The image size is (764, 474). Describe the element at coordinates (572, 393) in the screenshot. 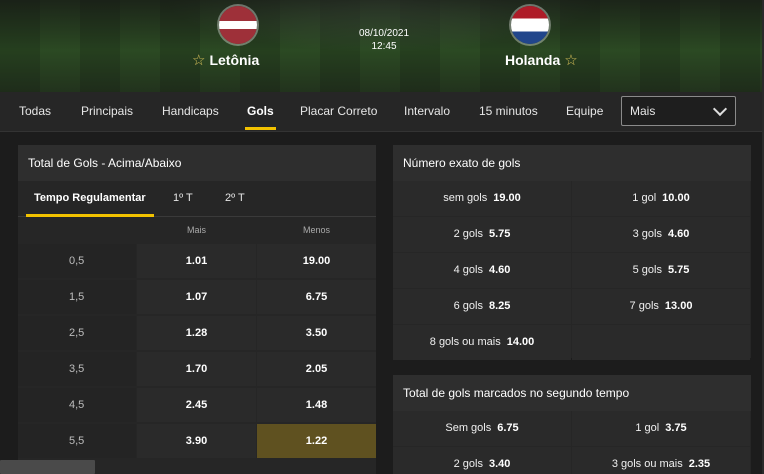

I see `panel-title: Total de gols marcados no segundo tempo` at that location.